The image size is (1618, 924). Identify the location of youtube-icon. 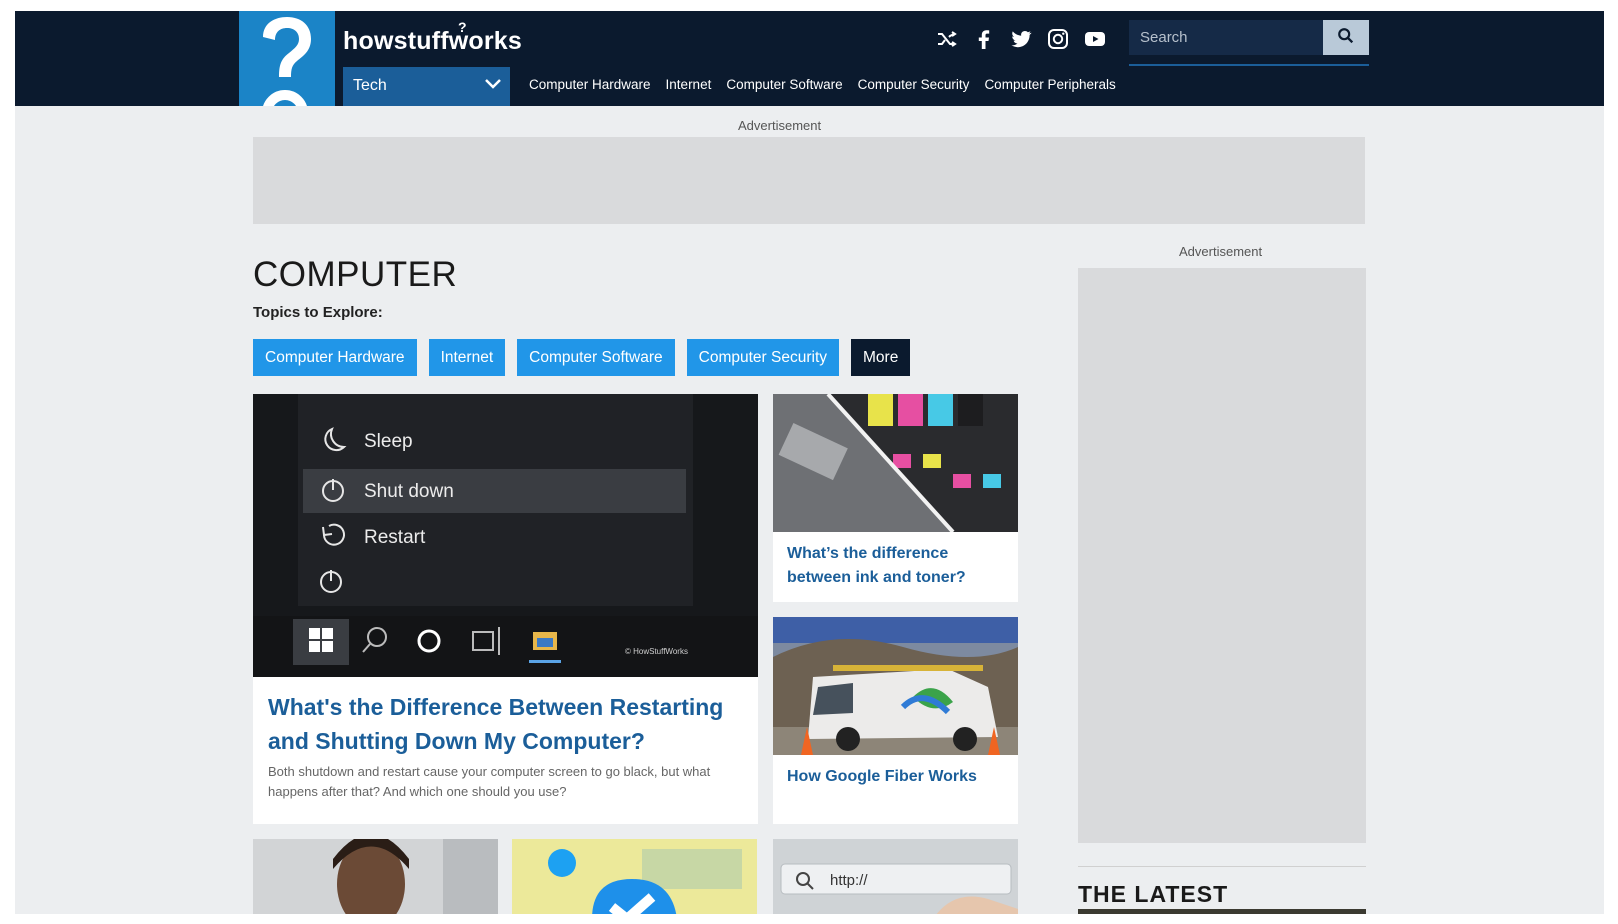
(1095, 39).